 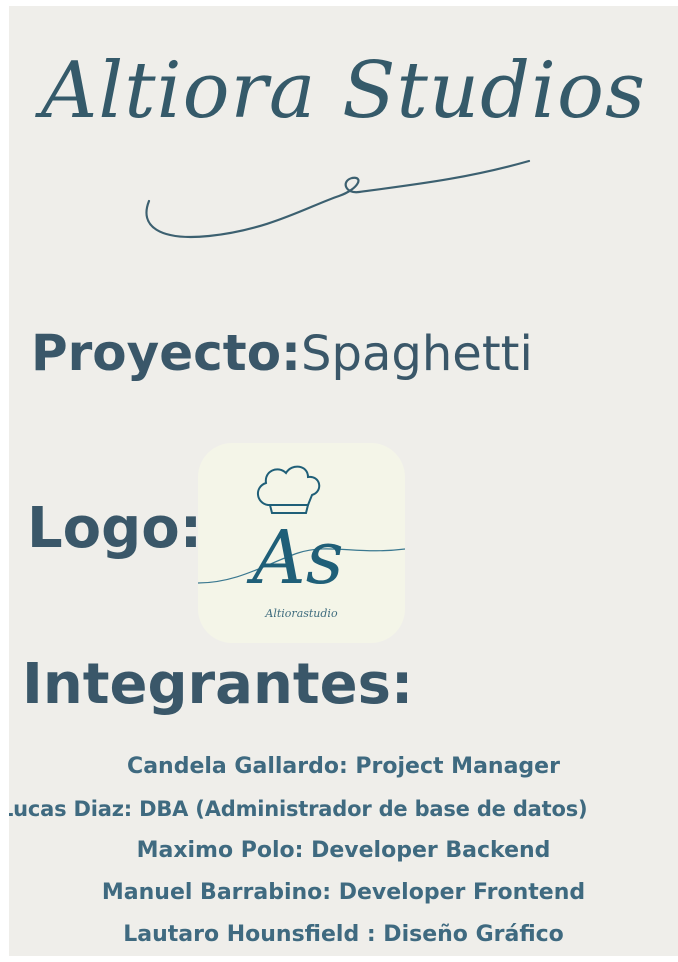 I want to click on members-title: Integrantes:, so click(x=218, y=684).